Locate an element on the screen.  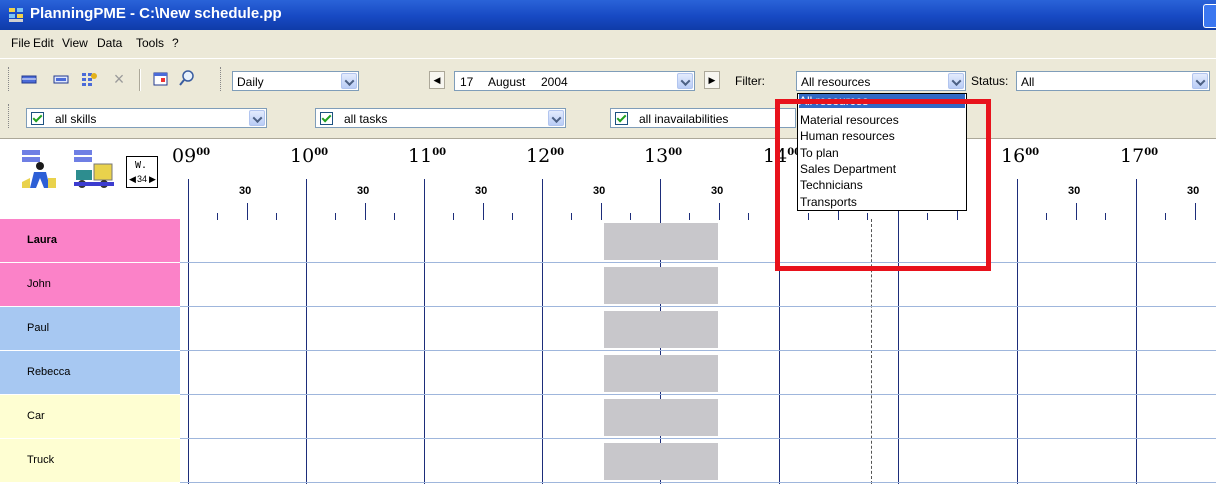
hour-label: 1000 is located at coordinates (309, 156).